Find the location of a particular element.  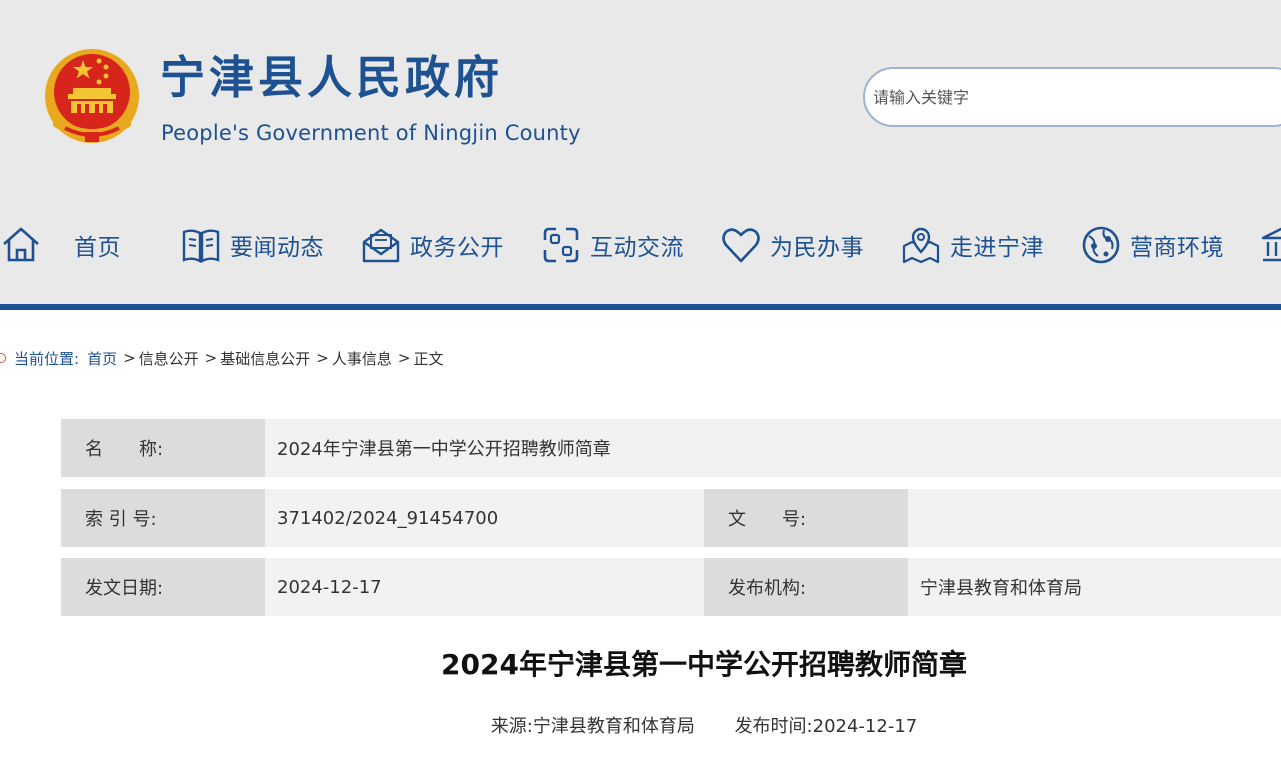

nav-item-business-env: 营商环境 is located at coordinates (1152, 245).